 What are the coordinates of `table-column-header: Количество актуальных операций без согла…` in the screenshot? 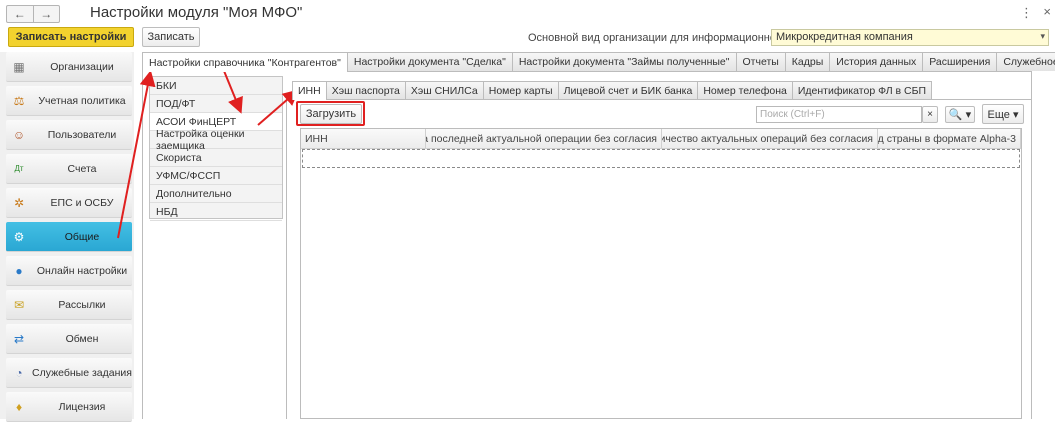 It's located at (770, 139).